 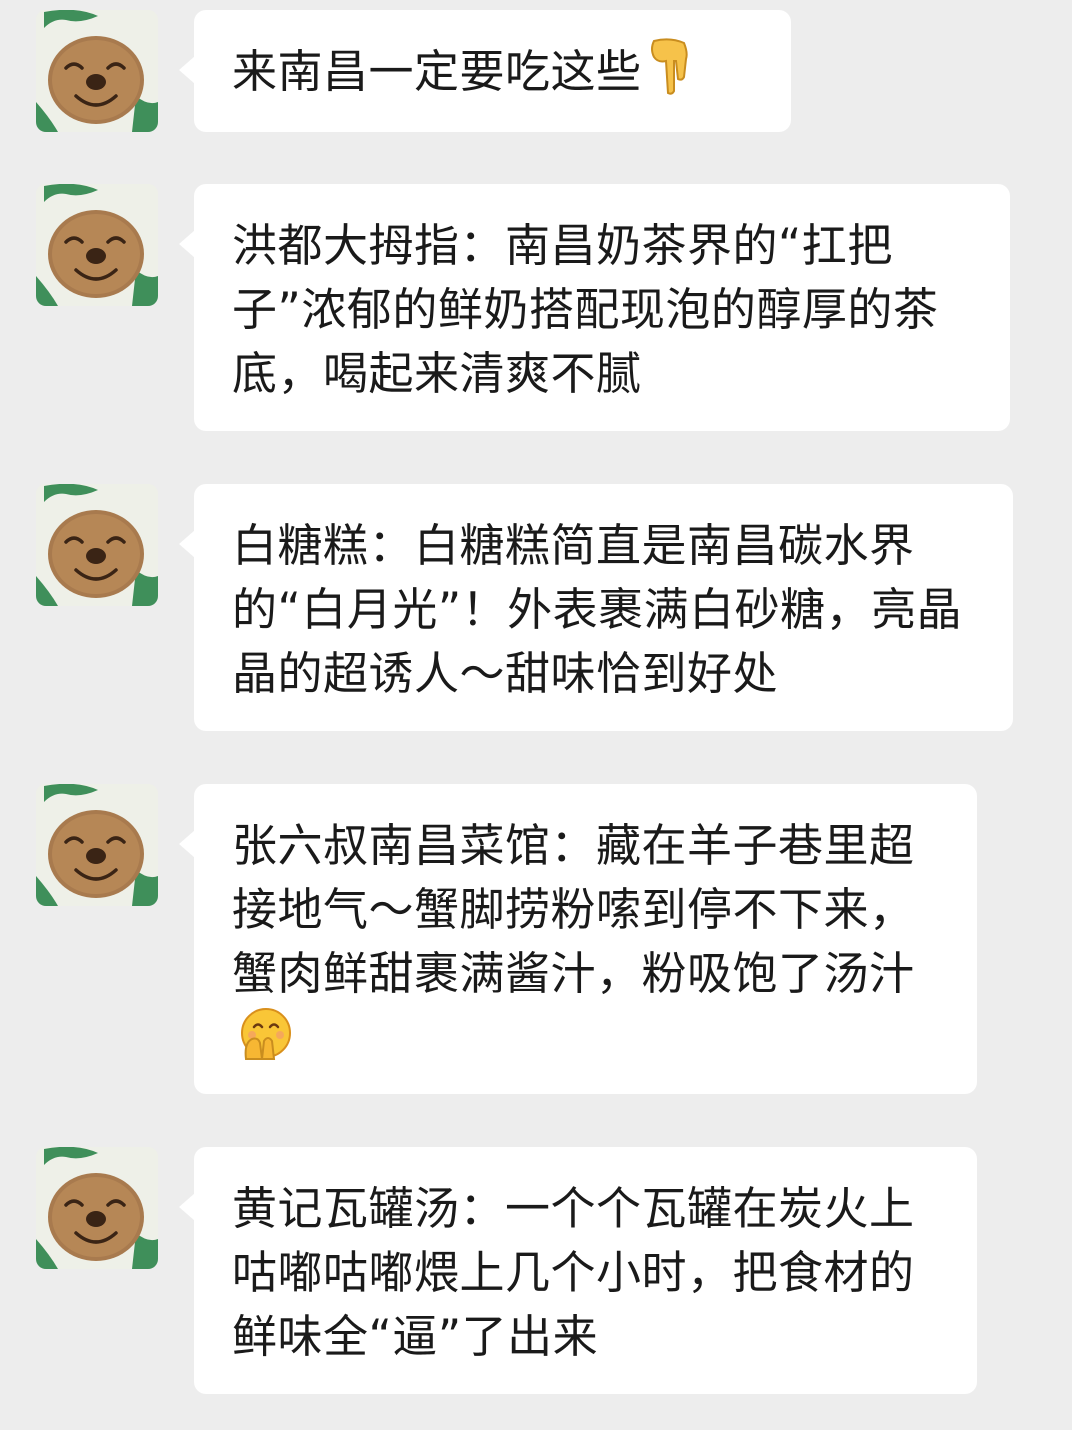 I want to click on message-bubble: 来南昌一定要吃这些, so click(x=485, y=71).